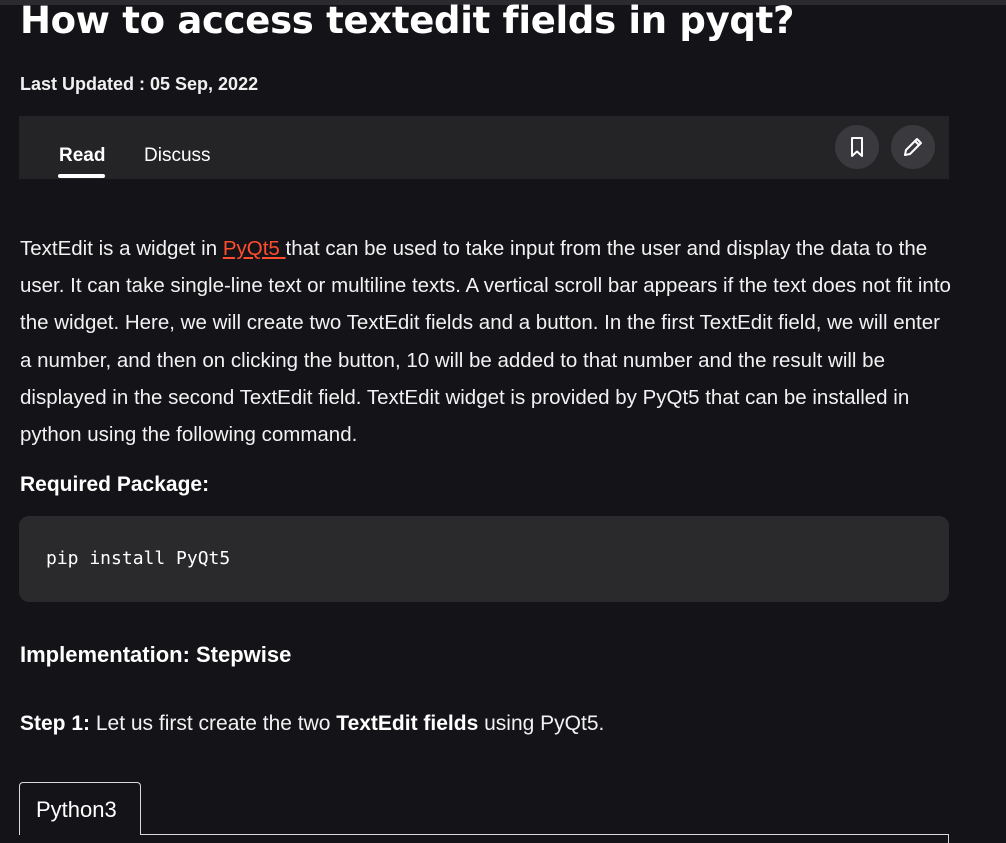 This screenshot has height=843, width=1006. Describe the element at coordinates (948, 838) in the screenshot. I see `code-panel-edge` at that location.